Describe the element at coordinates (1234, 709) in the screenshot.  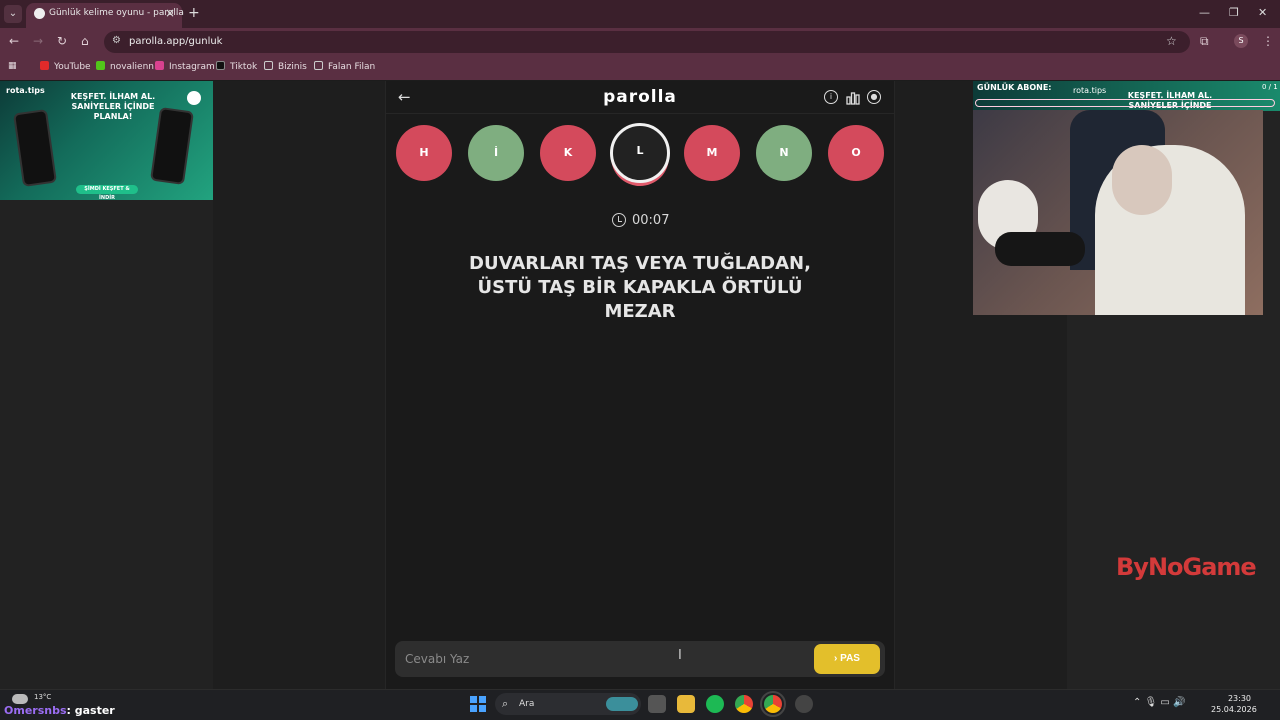
I see `clock-date: 25.04.2026` at that location.